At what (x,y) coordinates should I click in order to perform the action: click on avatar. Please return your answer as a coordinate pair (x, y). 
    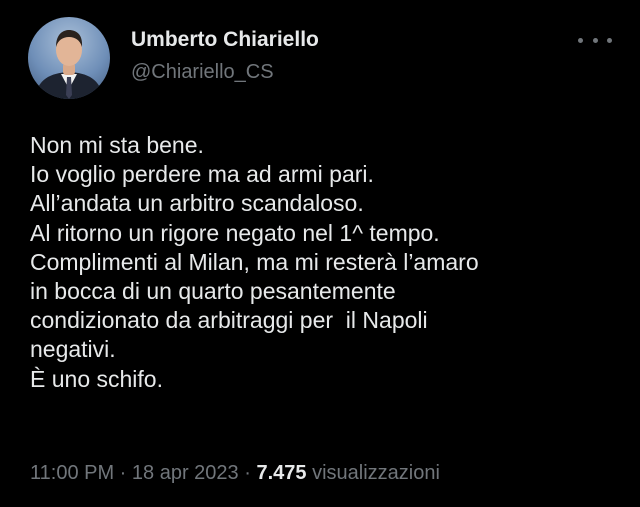
    Looking at the image, I should click on (69, 58).